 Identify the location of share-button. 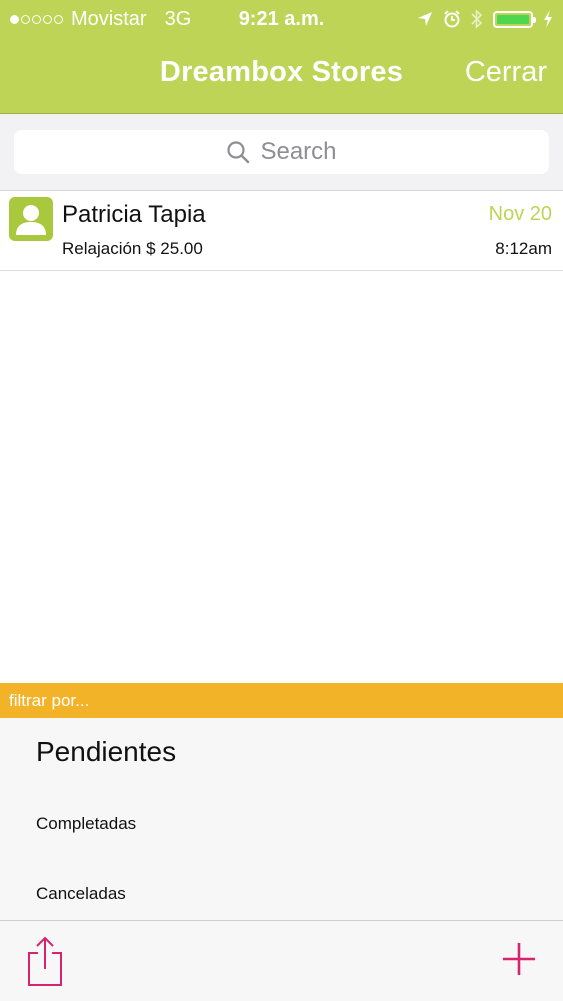
(45, 961).